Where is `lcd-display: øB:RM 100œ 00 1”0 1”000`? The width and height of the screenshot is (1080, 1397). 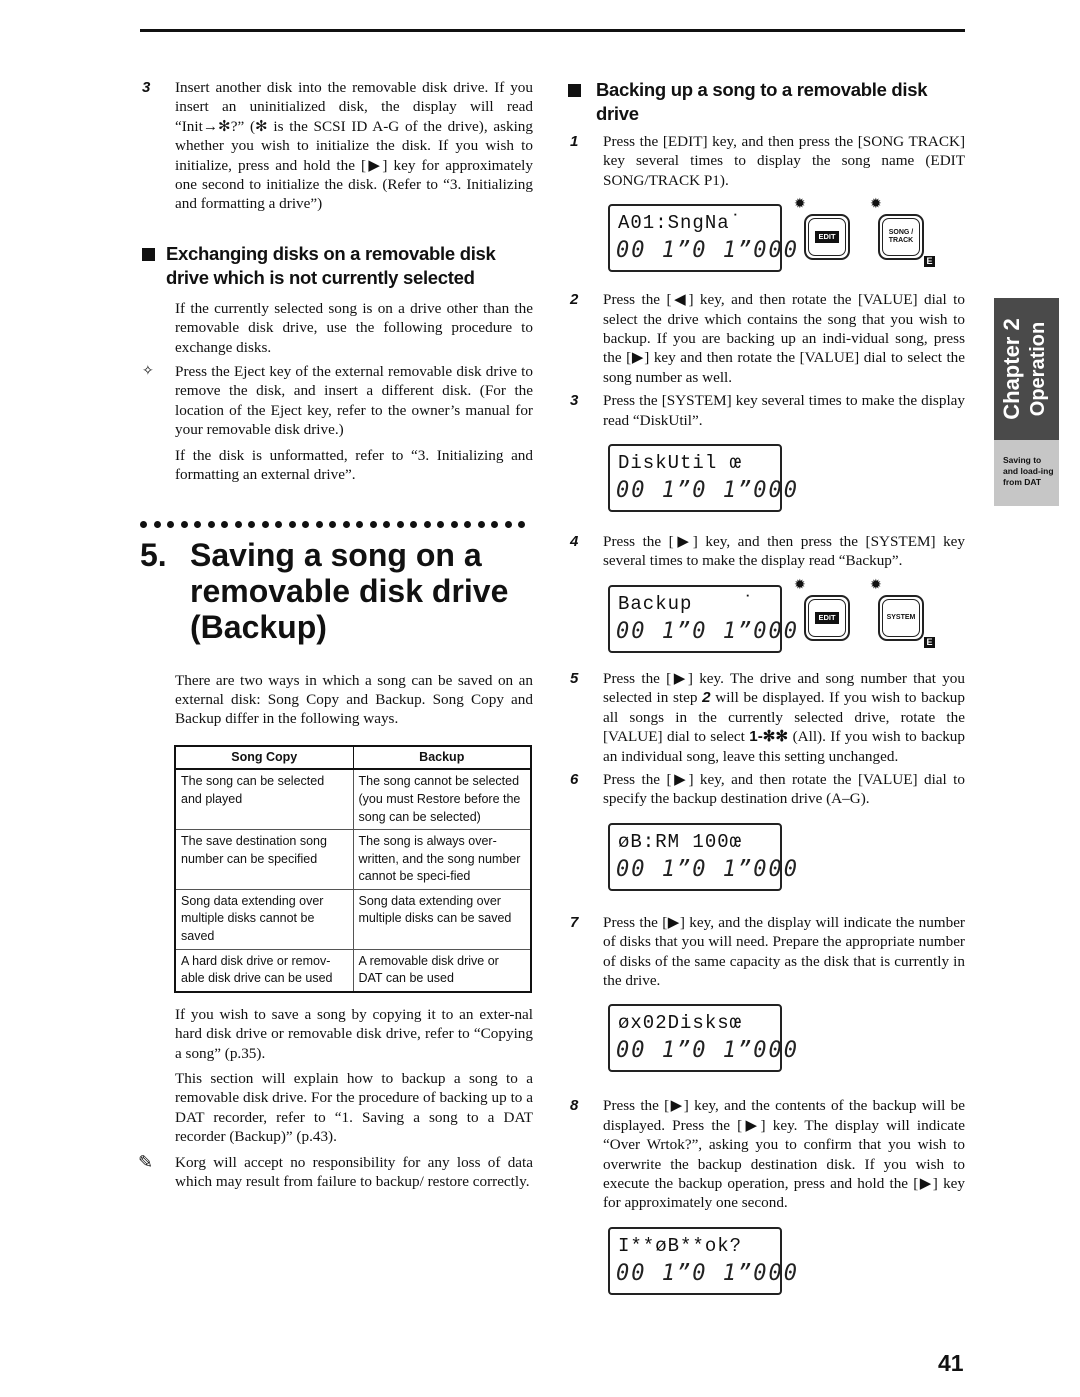
lcd-display: øB:RM 100œ 00 1”0 1”000 is located at coordinates (702, 856).